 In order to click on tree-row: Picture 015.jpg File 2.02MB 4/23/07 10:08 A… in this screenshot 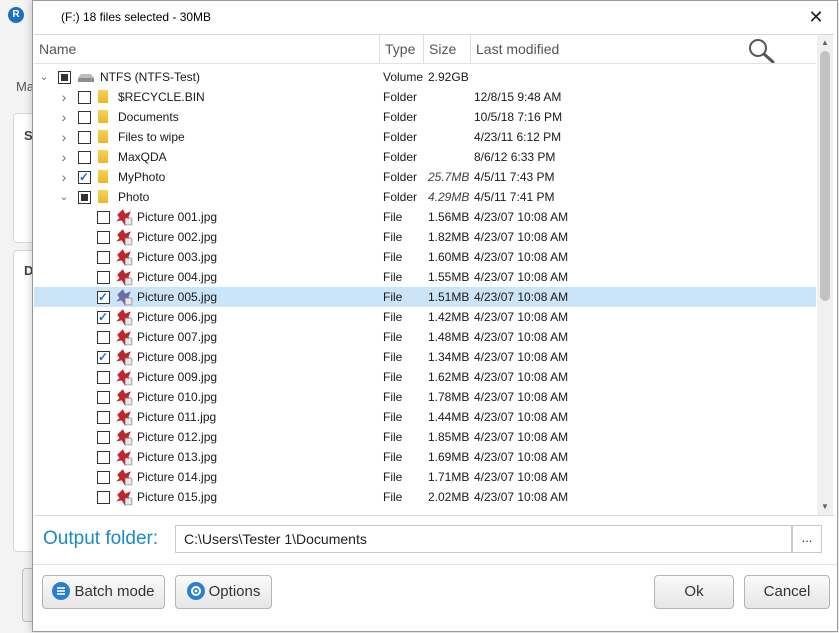, I will do `click(425, 497)`.